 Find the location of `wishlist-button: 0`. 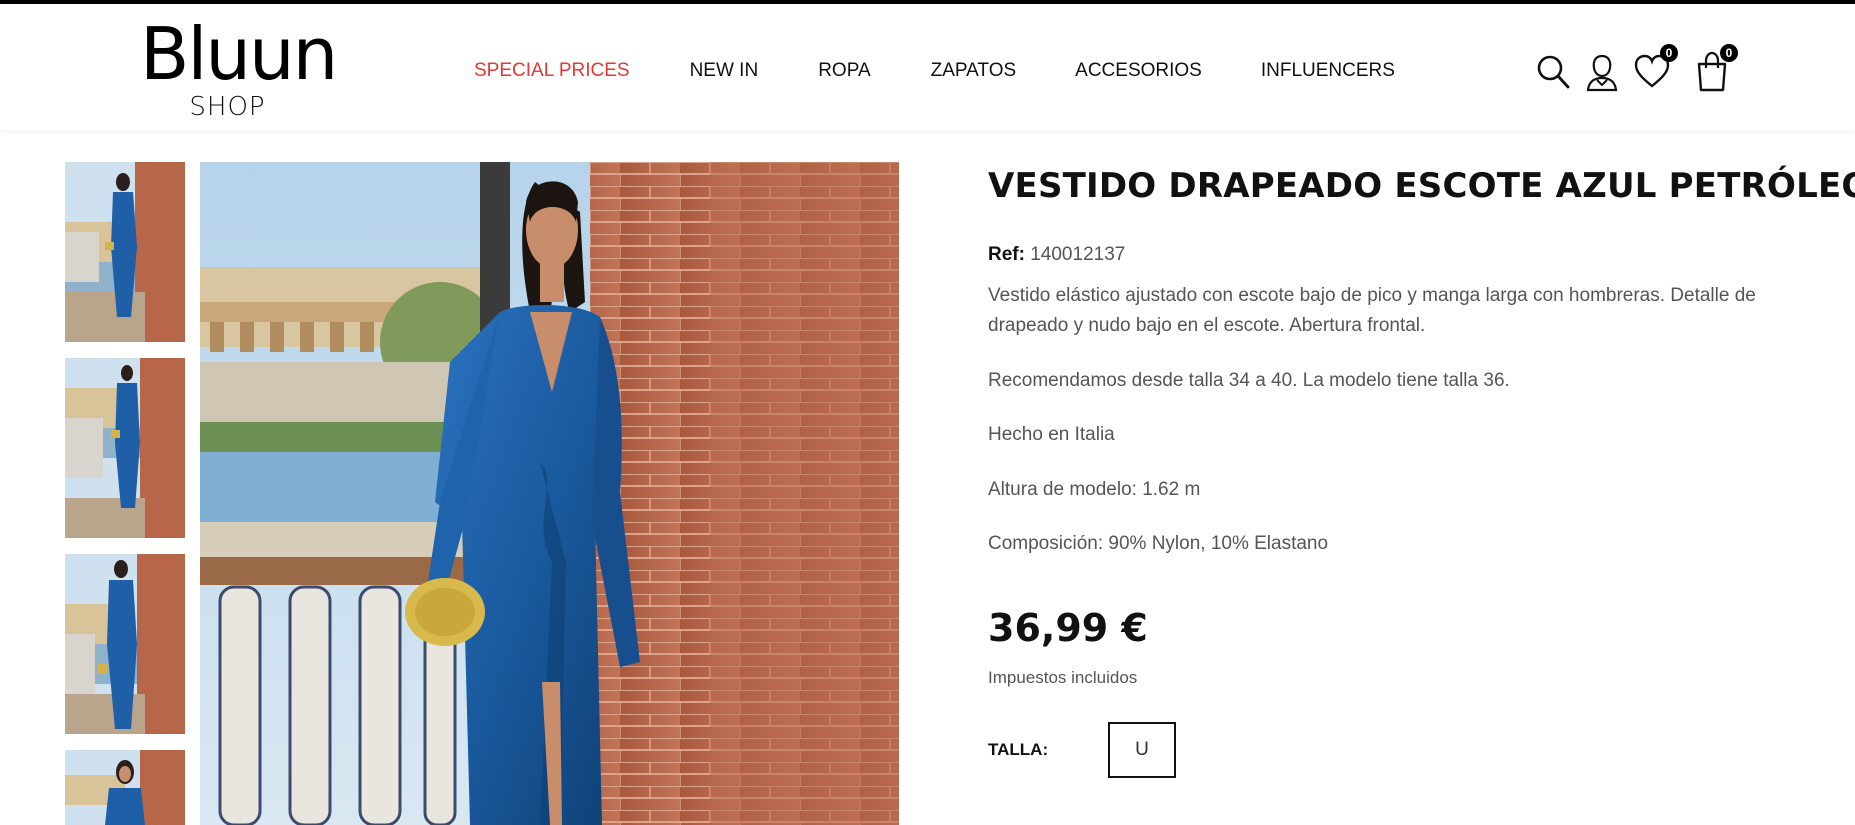

wishlist-button: 0 is located at coordinates (1655, 69).